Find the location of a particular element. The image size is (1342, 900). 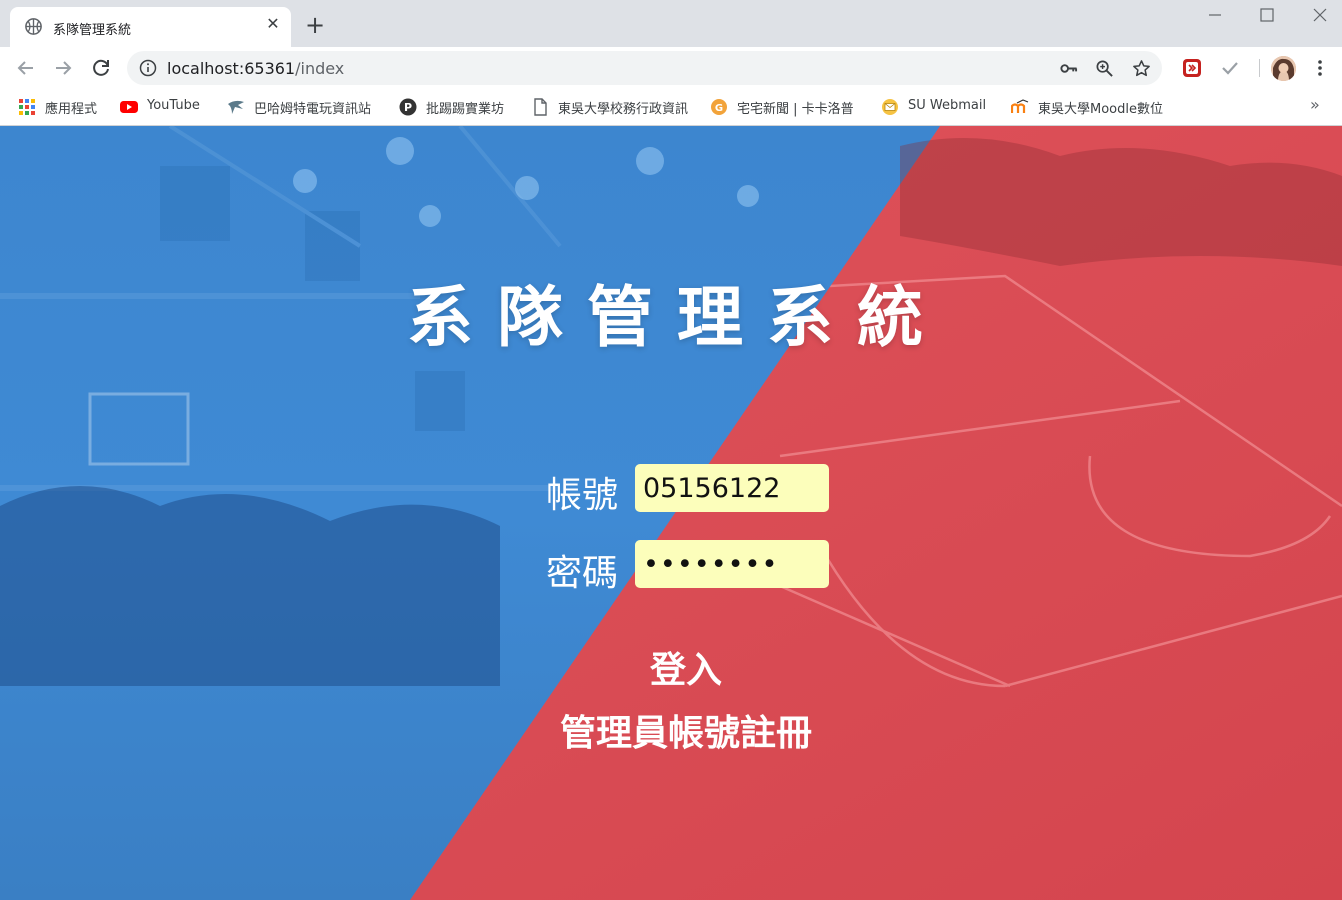

basketball-icon is located at coordinates (33, 26).